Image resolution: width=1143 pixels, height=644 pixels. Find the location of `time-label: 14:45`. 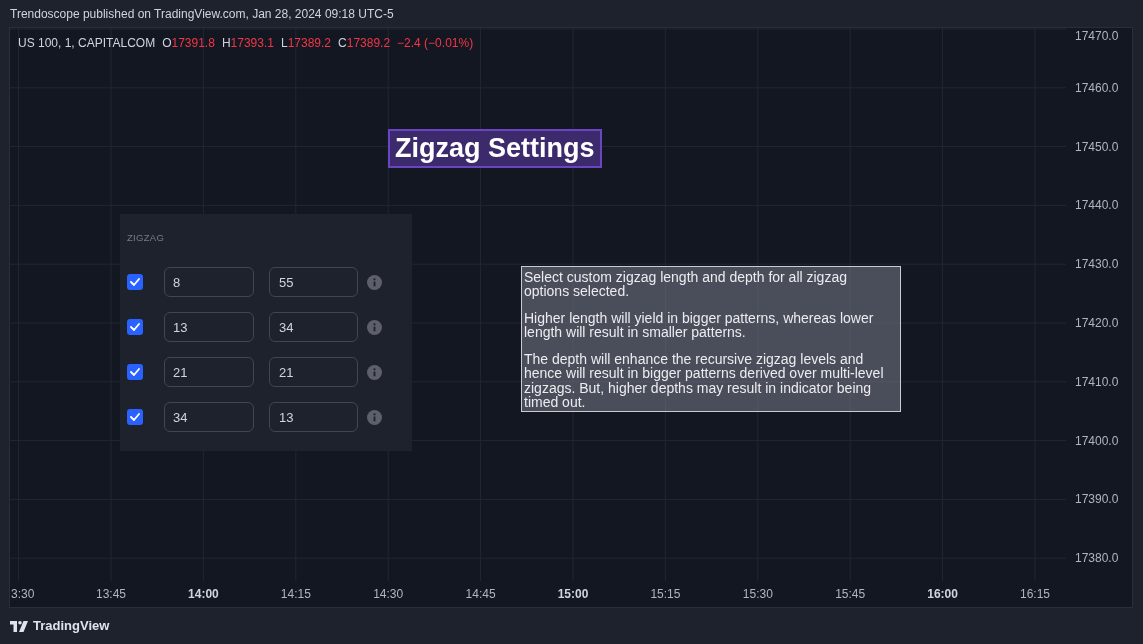

time-label: 14:45 is located at coordinates (480, 594).